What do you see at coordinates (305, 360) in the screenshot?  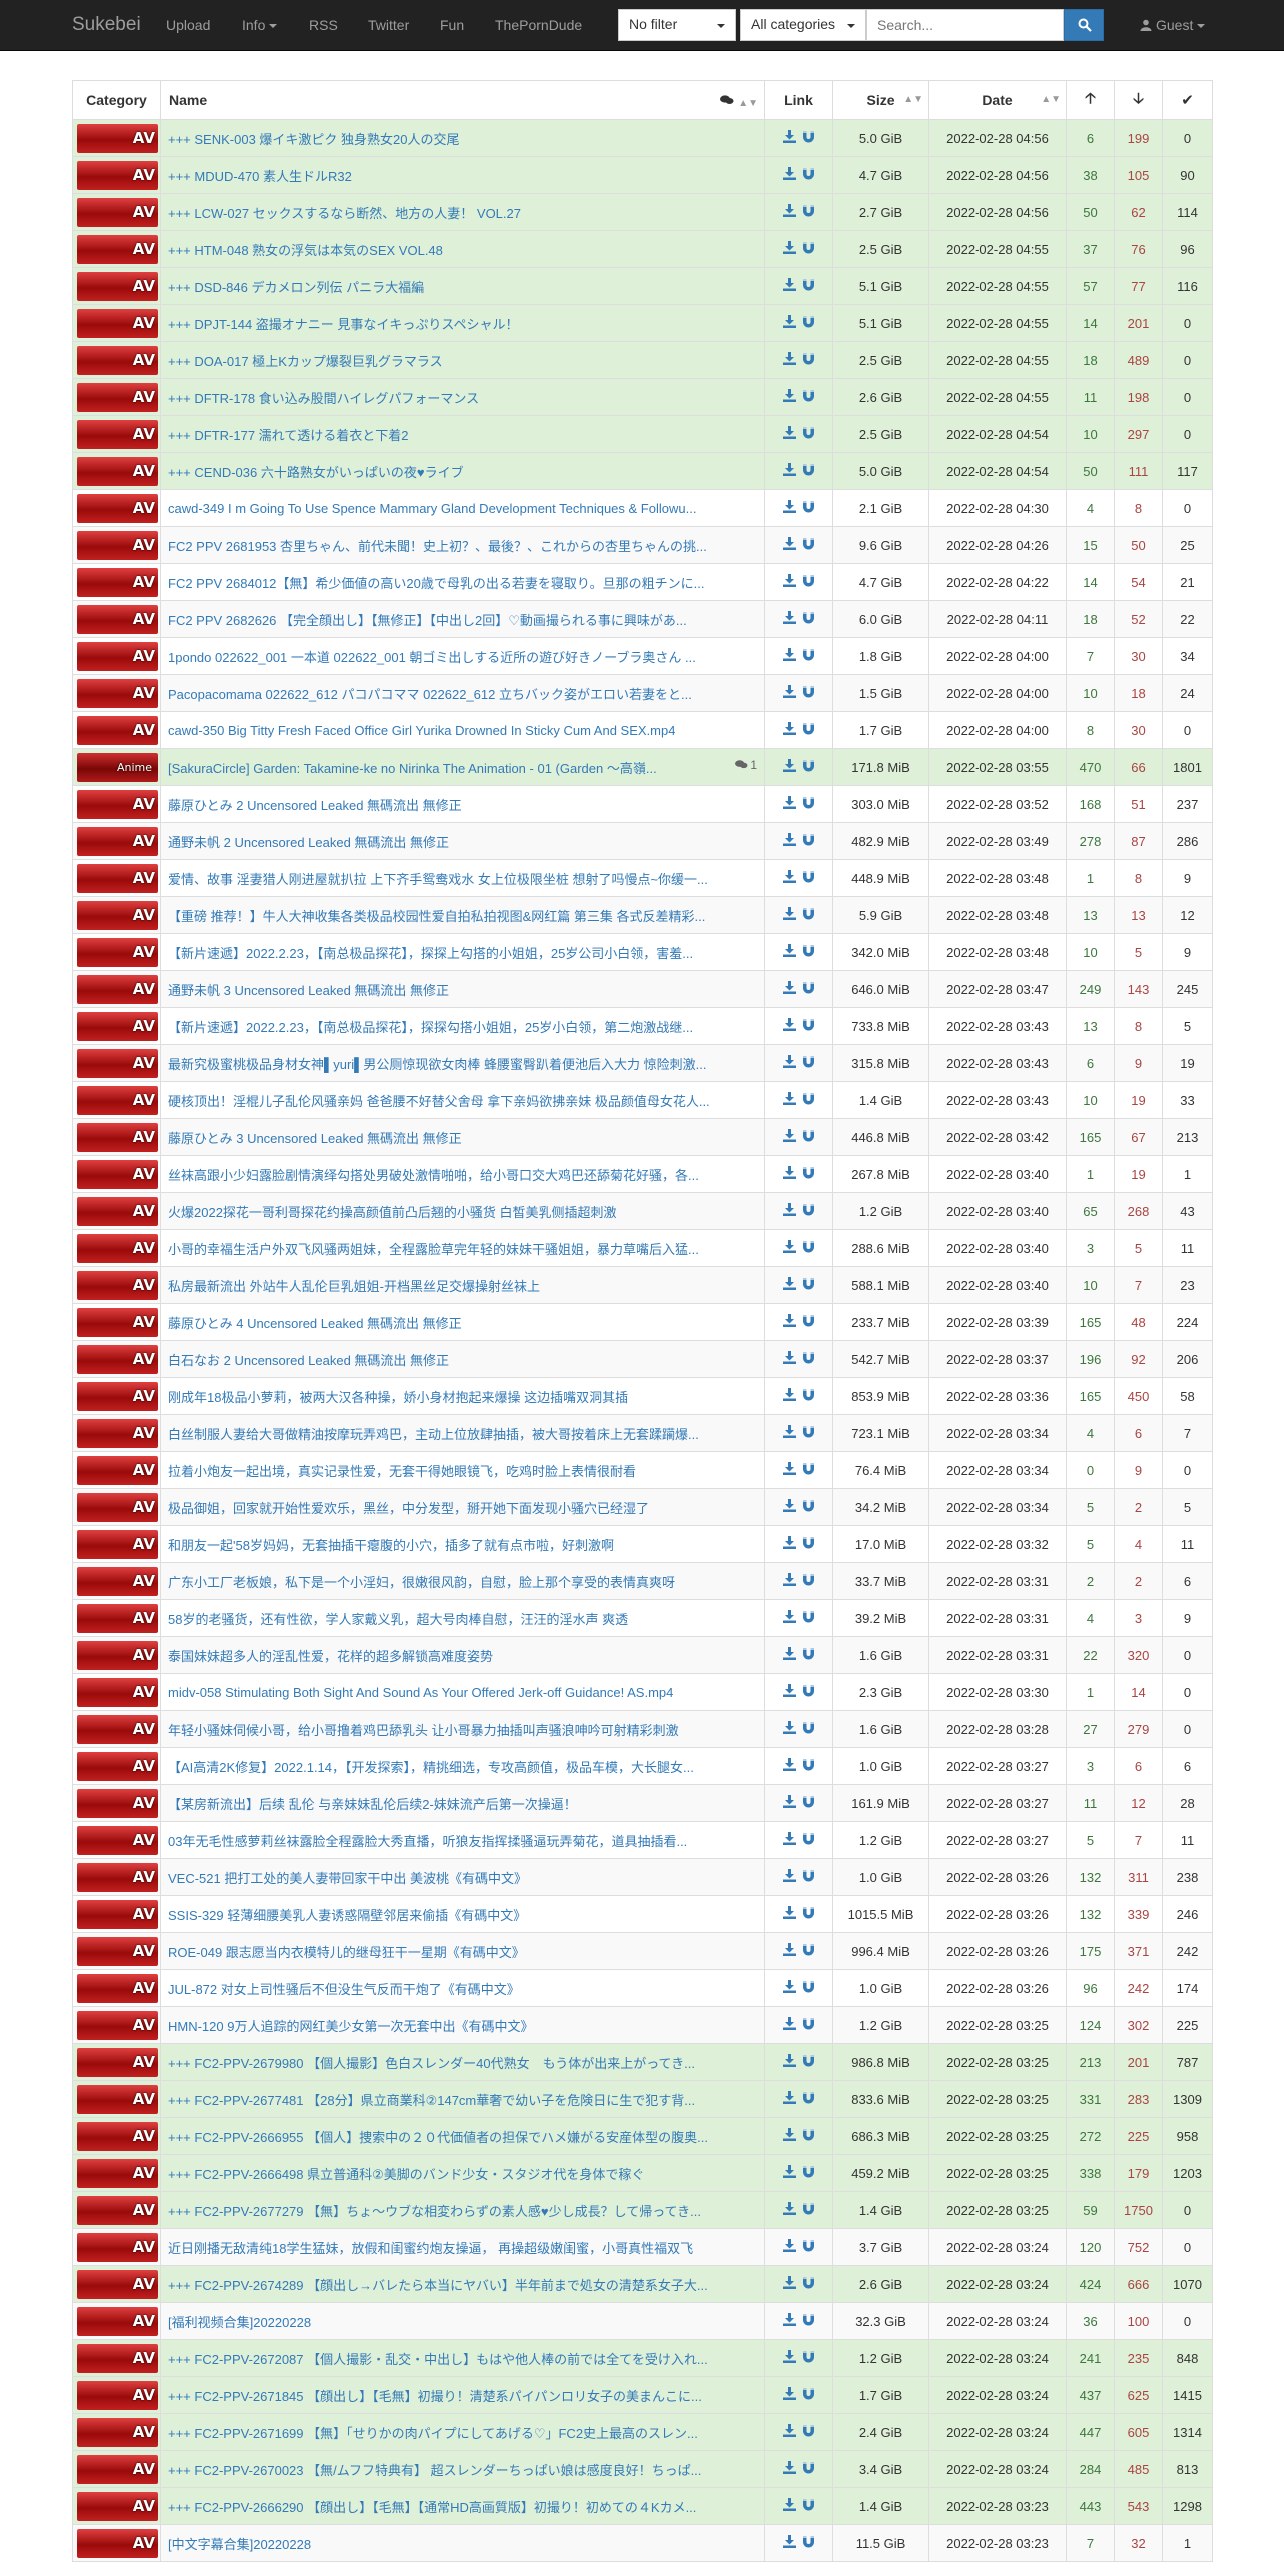 I see `torrent-title-link: +++ DOA-017 極上Kカップ爆裂巨乳グラマラス` at bounding box center [305, 360].